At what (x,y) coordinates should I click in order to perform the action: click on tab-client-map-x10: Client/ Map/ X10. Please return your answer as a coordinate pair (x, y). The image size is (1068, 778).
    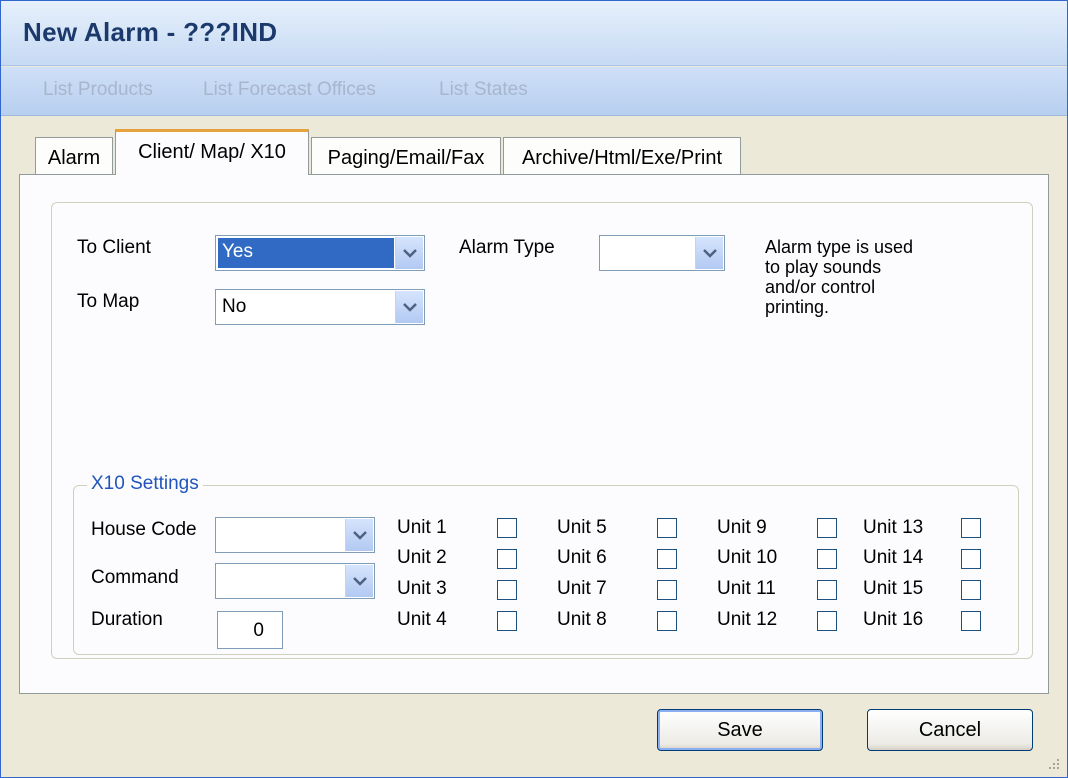
    Looking at the image, I should click on (212, 152).